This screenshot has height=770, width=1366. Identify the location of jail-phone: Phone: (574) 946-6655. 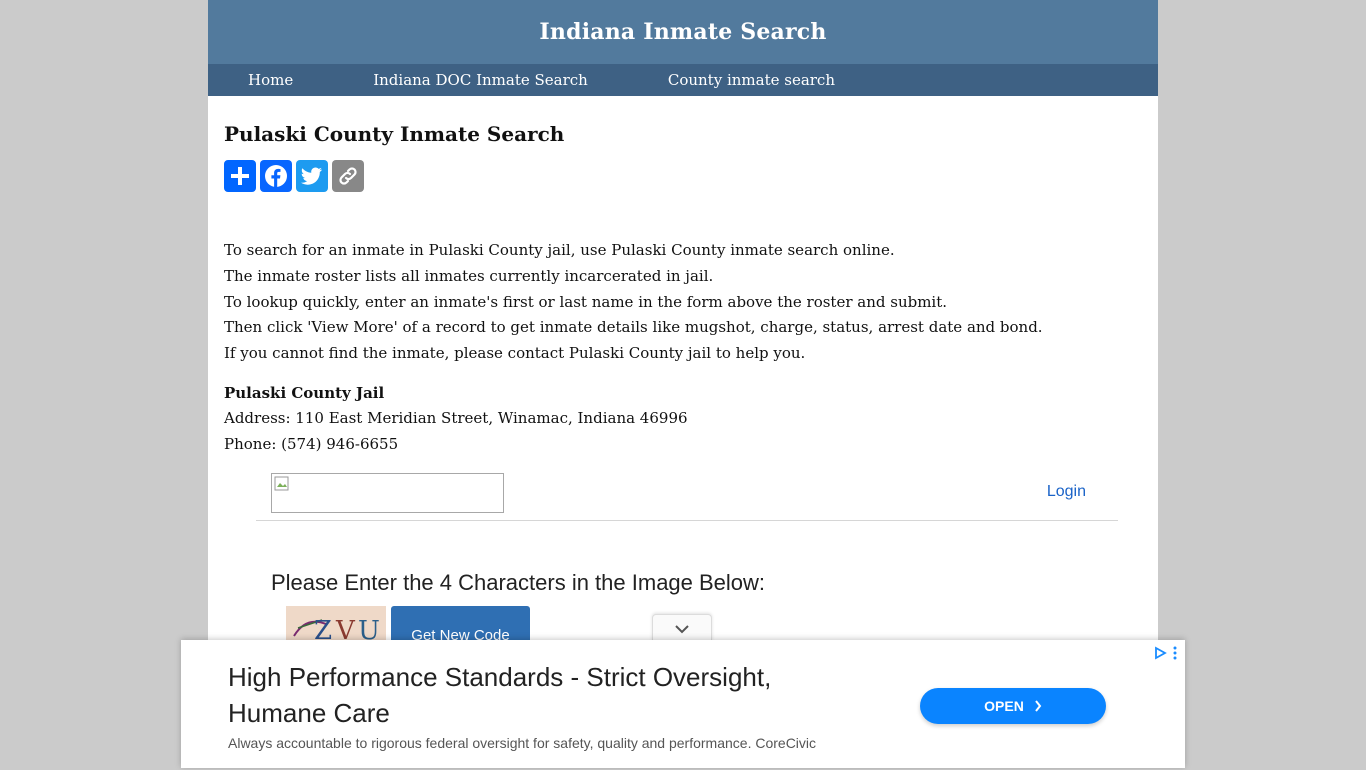
(311, 443).